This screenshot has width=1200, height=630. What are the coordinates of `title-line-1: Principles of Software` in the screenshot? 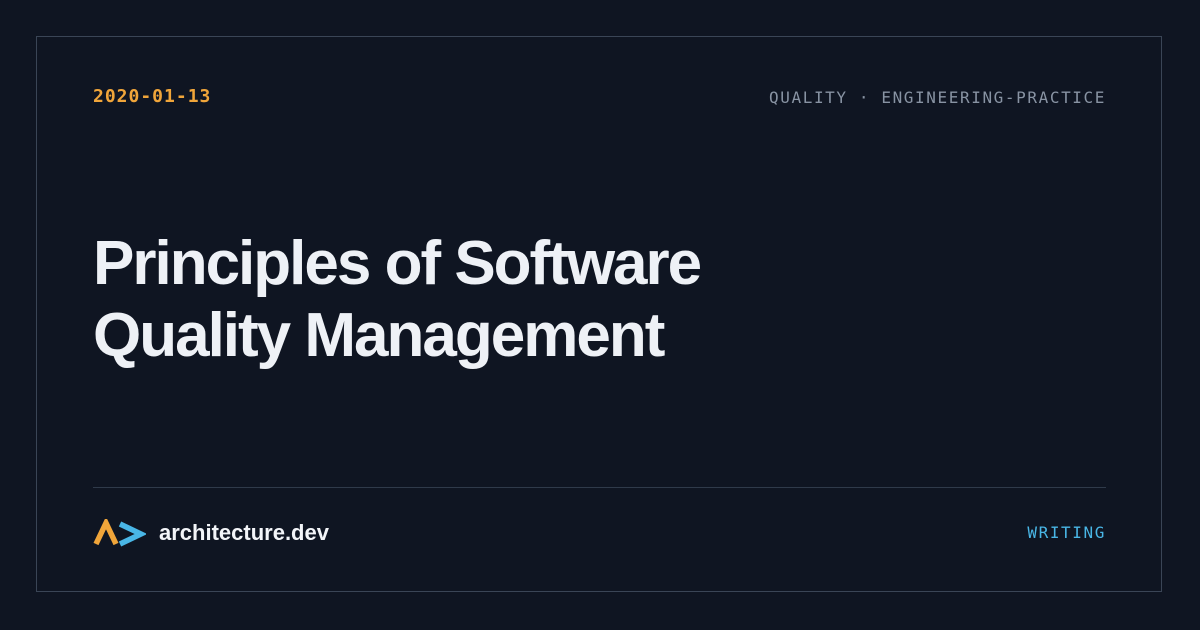 It's located at (397, 263).